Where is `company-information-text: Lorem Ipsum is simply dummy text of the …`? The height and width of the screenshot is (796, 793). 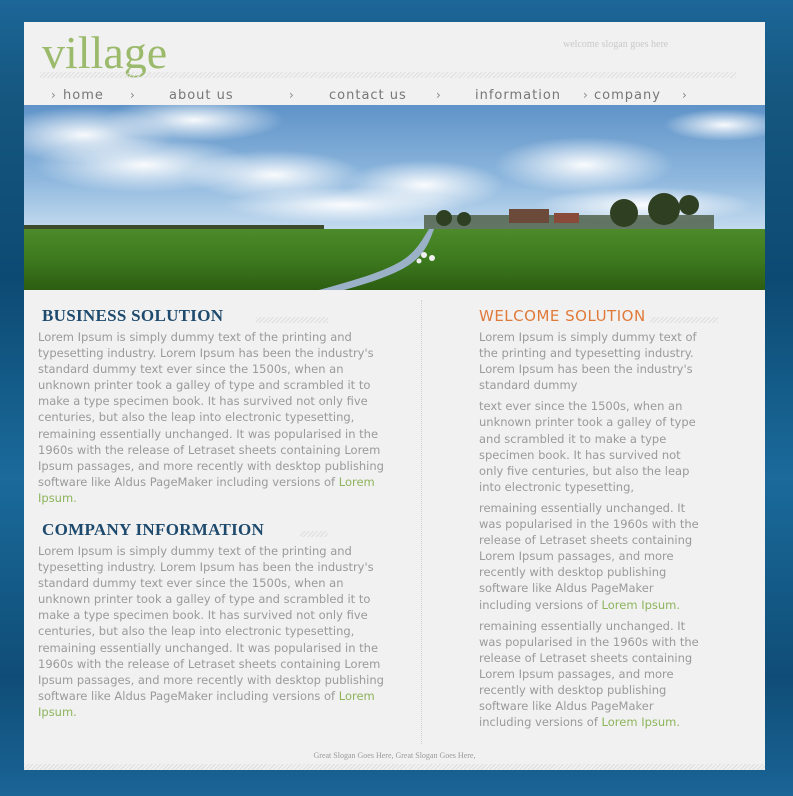
company-information-text: Lorem Ipsum is simply dummy text of the … is located at coordinates (211, 631).